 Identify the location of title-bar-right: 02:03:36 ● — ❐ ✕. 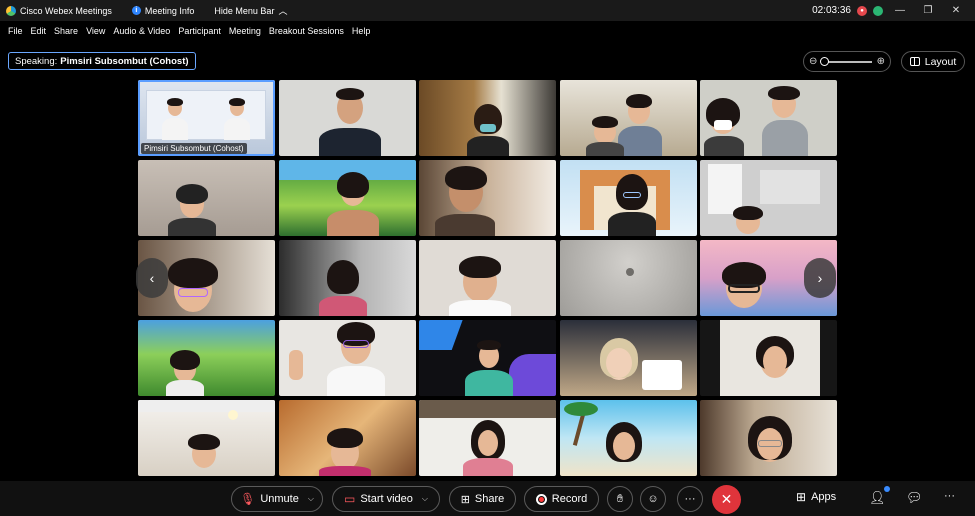
(893, 10).